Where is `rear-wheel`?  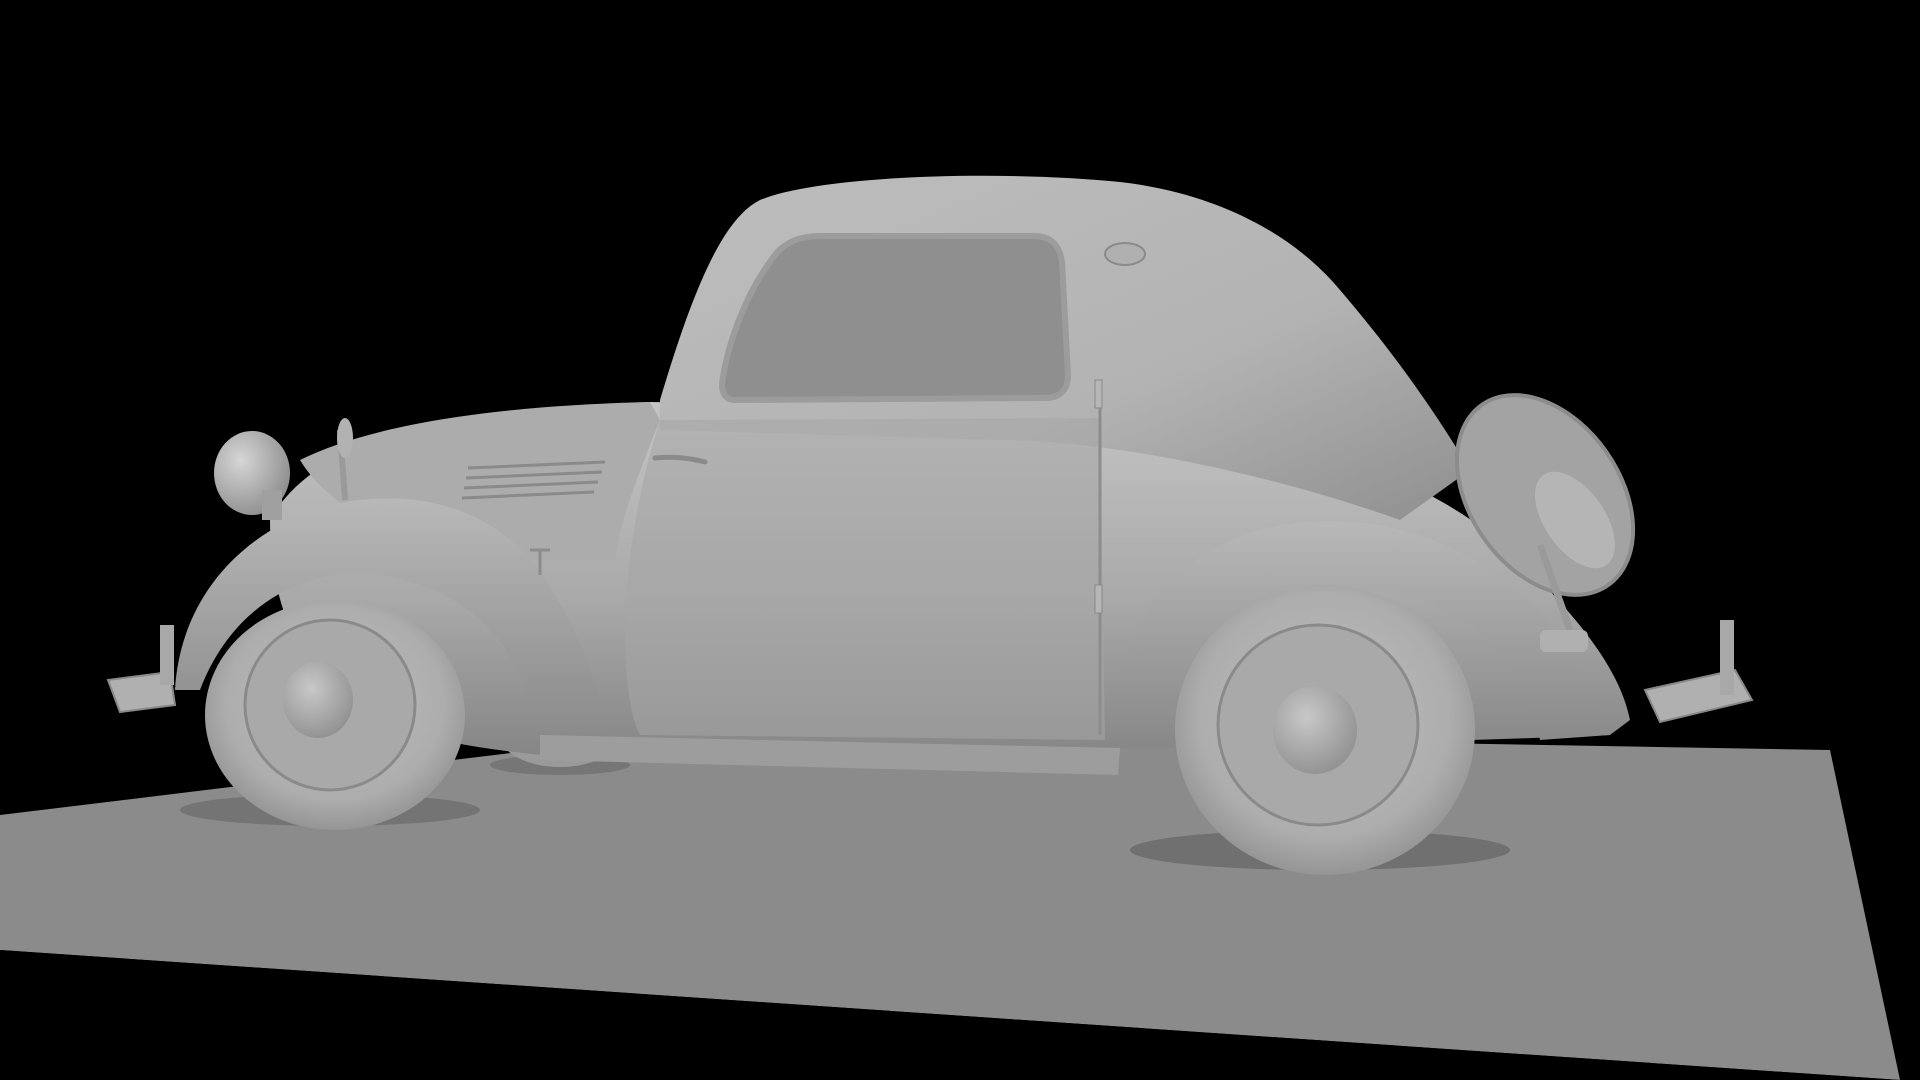
rear-wheel is located at coordinates (1325, 730).